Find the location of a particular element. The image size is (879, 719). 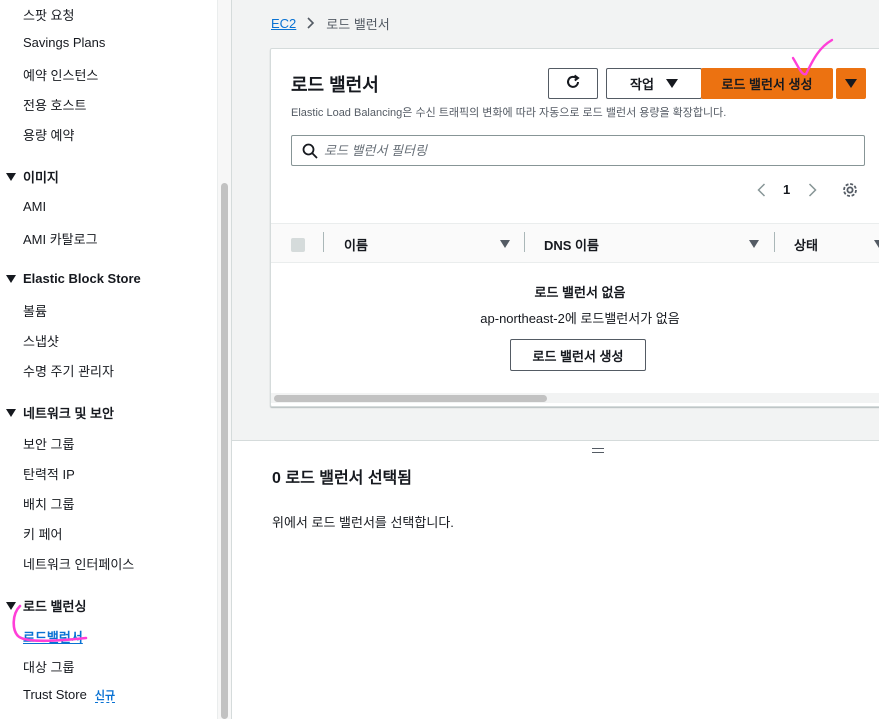

sidebar-scrollbar is located at coordinates (224, 359).